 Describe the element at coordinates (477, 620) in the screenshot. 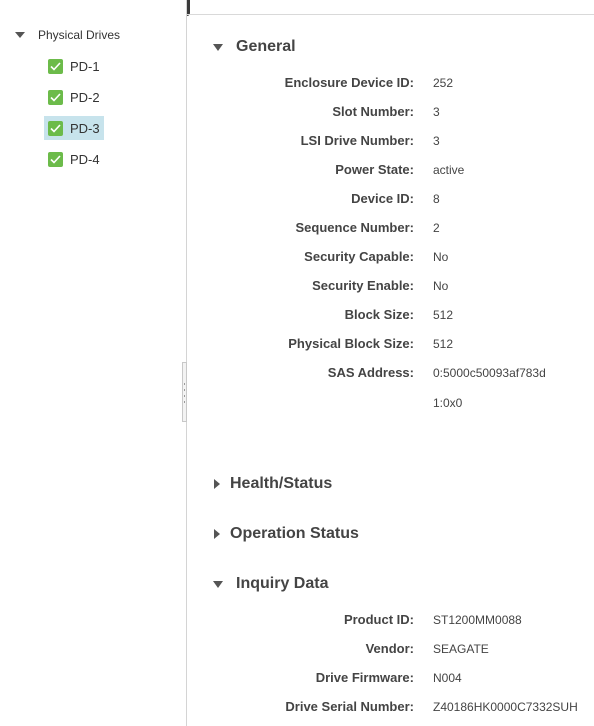

I see `prop-value: ST1200MM0088` at that location.